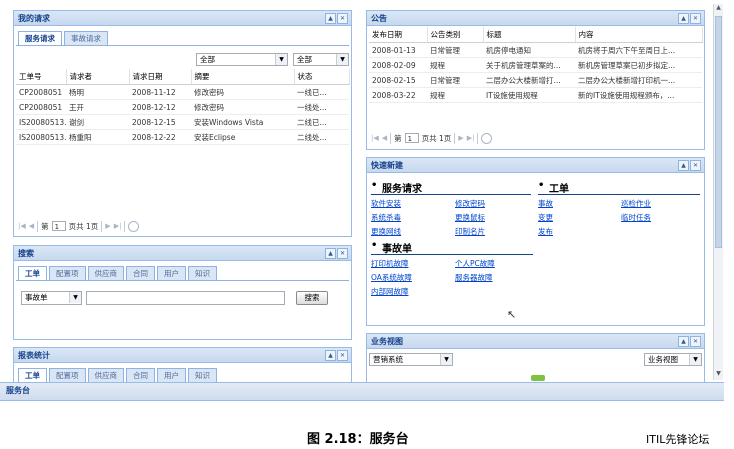  Describe the element at coordinates (312, 298) in the screenshot. I see `search-button: 搜索` at that location.